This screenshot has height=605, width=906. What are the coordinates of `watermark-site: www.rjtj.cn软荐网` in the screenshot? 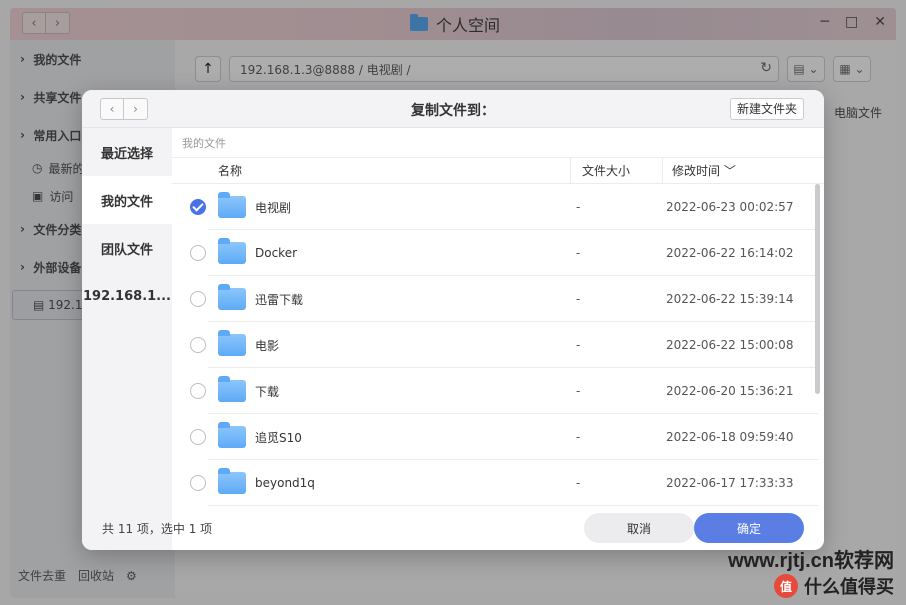 It's located at (811, 561).